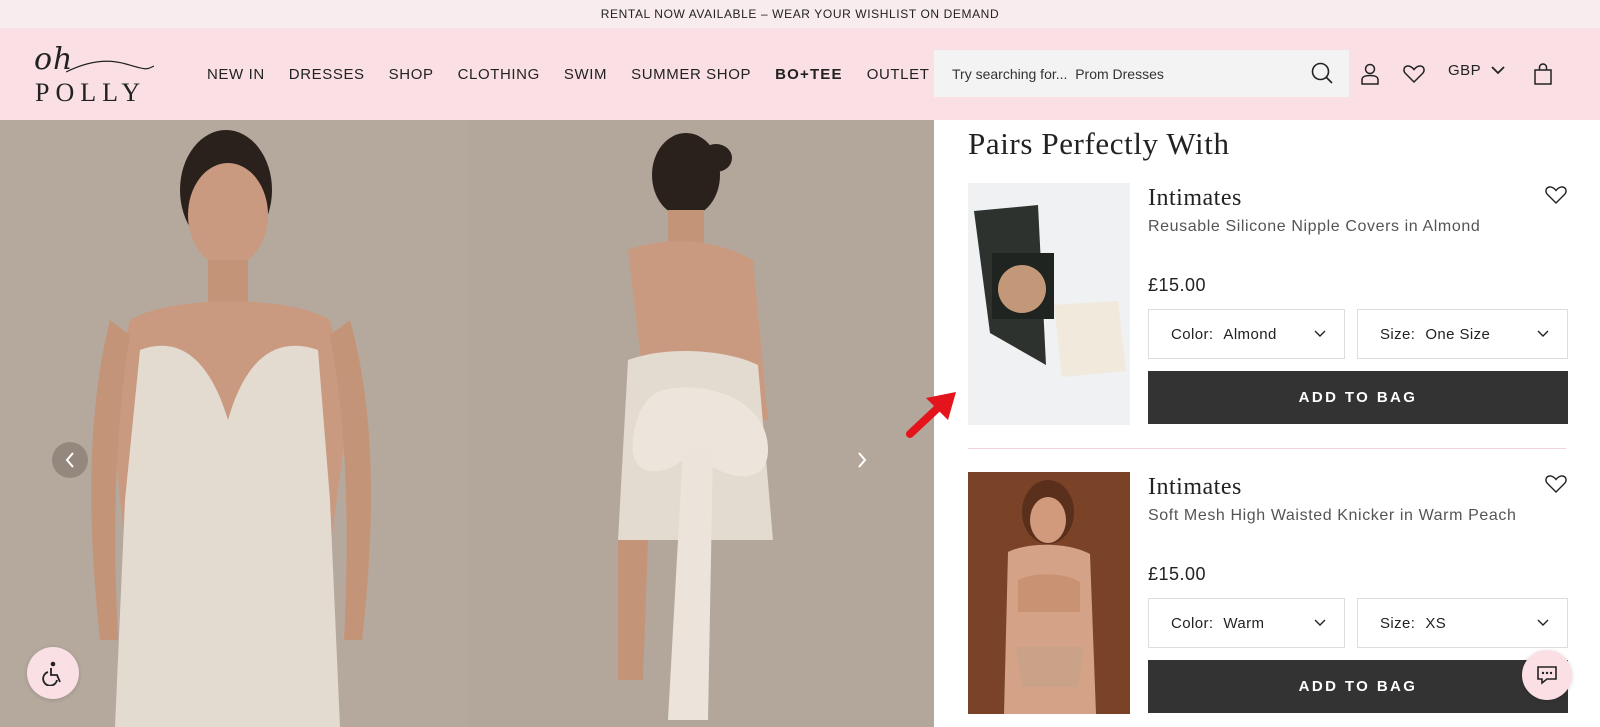  What do you see at coordinates (110, 66) in the screenshot?
I see `logo-swoosh` at bounding box center [110, 66].